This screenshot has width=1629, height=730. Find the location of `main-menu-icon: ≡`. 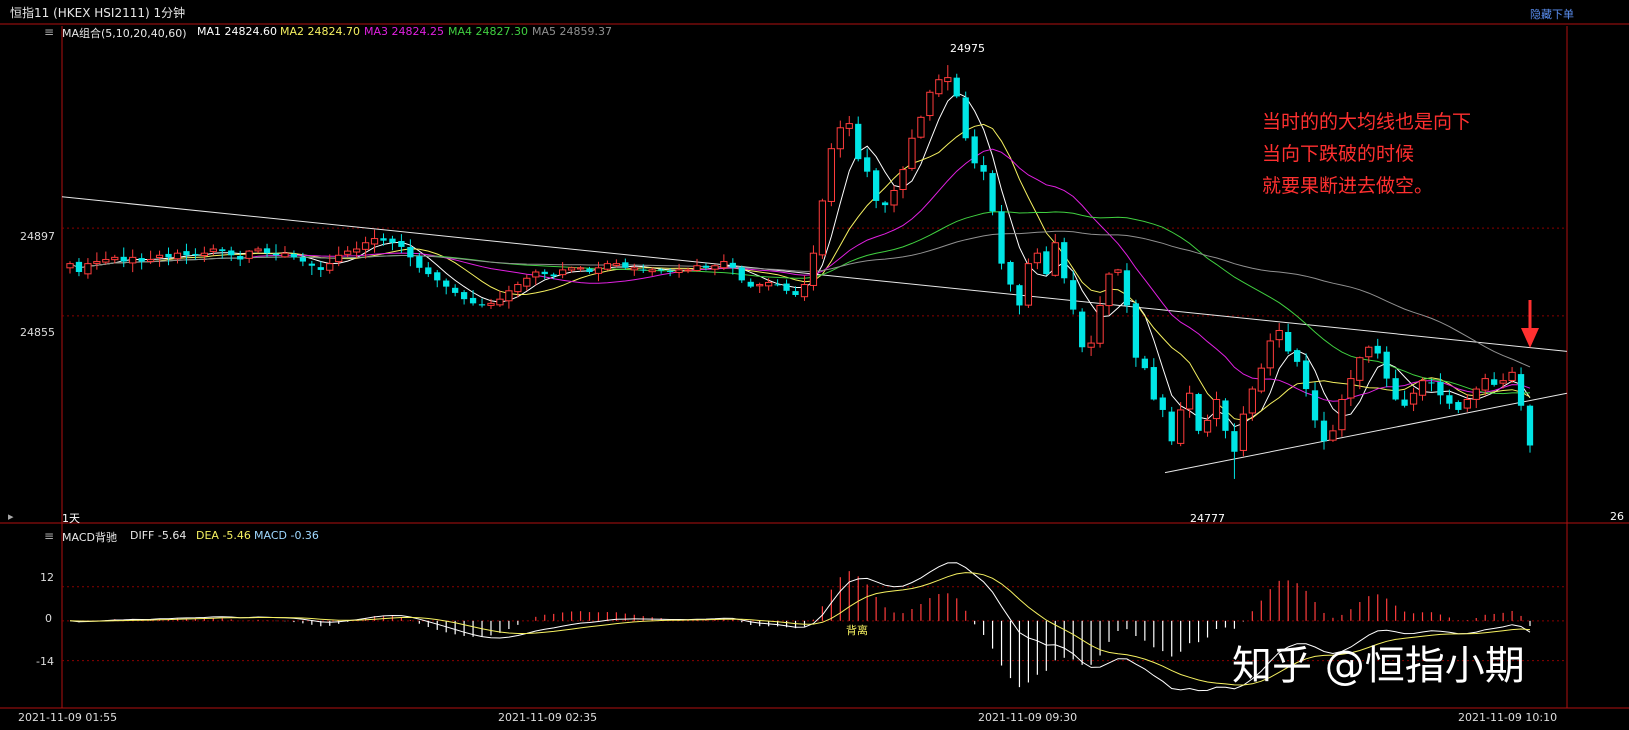

main-menu-icon: ≡ is located at coordinates (49, 32).